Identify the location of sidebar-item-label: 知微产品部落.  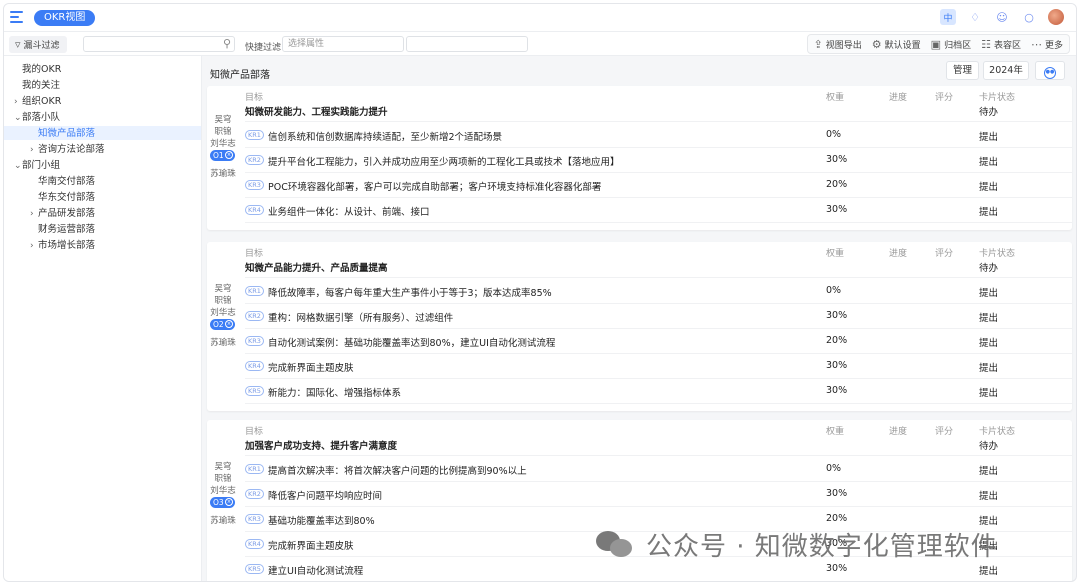
(67, 133).